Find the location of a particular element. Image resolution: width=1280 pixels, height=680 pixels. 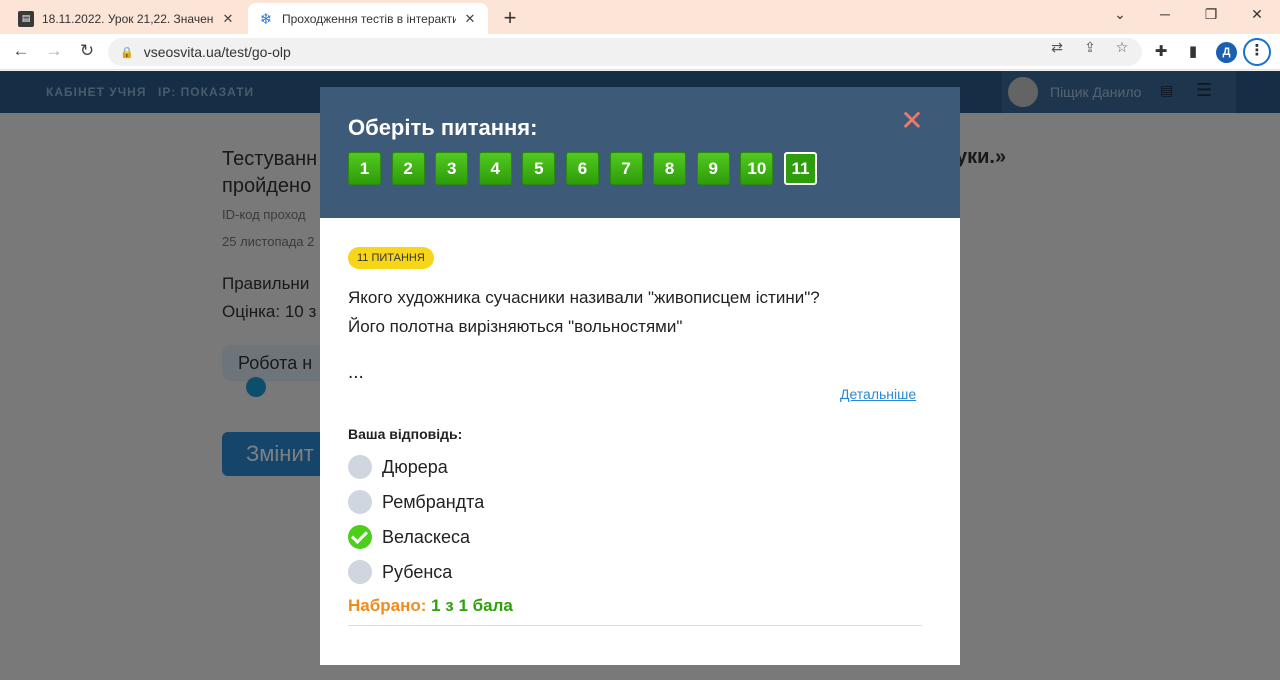

score-value: 1 з 1 бала is located at coordinates (472, 605).